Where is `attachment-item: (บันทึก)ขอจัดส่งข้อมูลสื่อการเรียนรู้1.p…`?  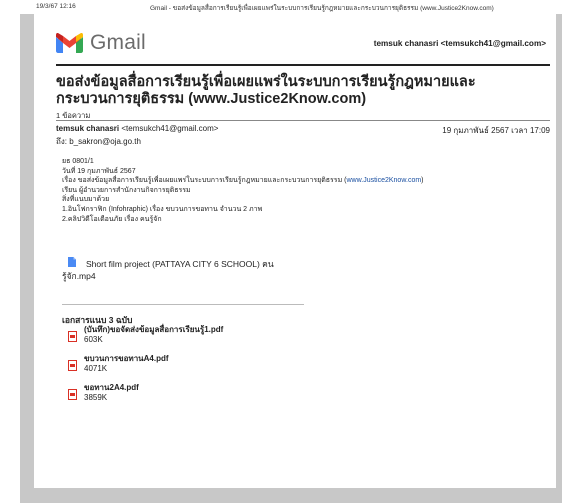 attachment-item: (บันทึก)ขอจัดส่งข้อมูลสื่อการเรียนรู้1.p… is located at coordinates (218, 336).